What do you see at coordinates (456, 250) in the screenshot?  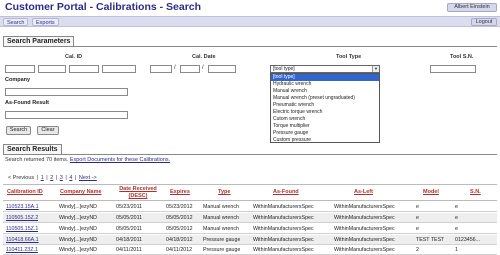 I see `sn-cell: 1` at bounding box center [456, 250].